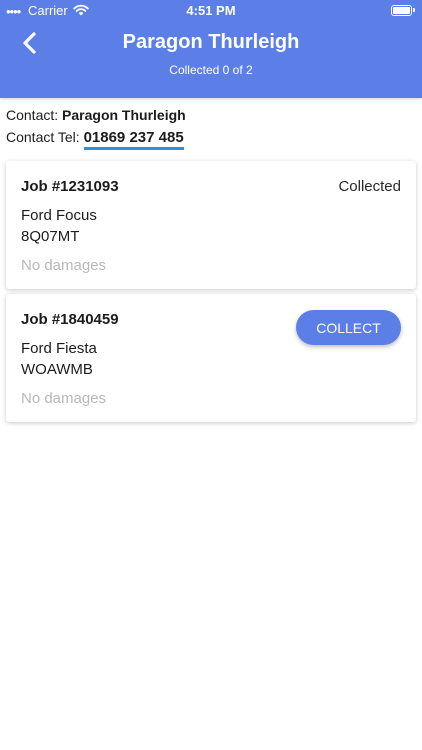 This screenshot has height=750, width=422. Describe the element at coordinates (369, 186) in the screenshot. I see `job-status: Collected` at that location.